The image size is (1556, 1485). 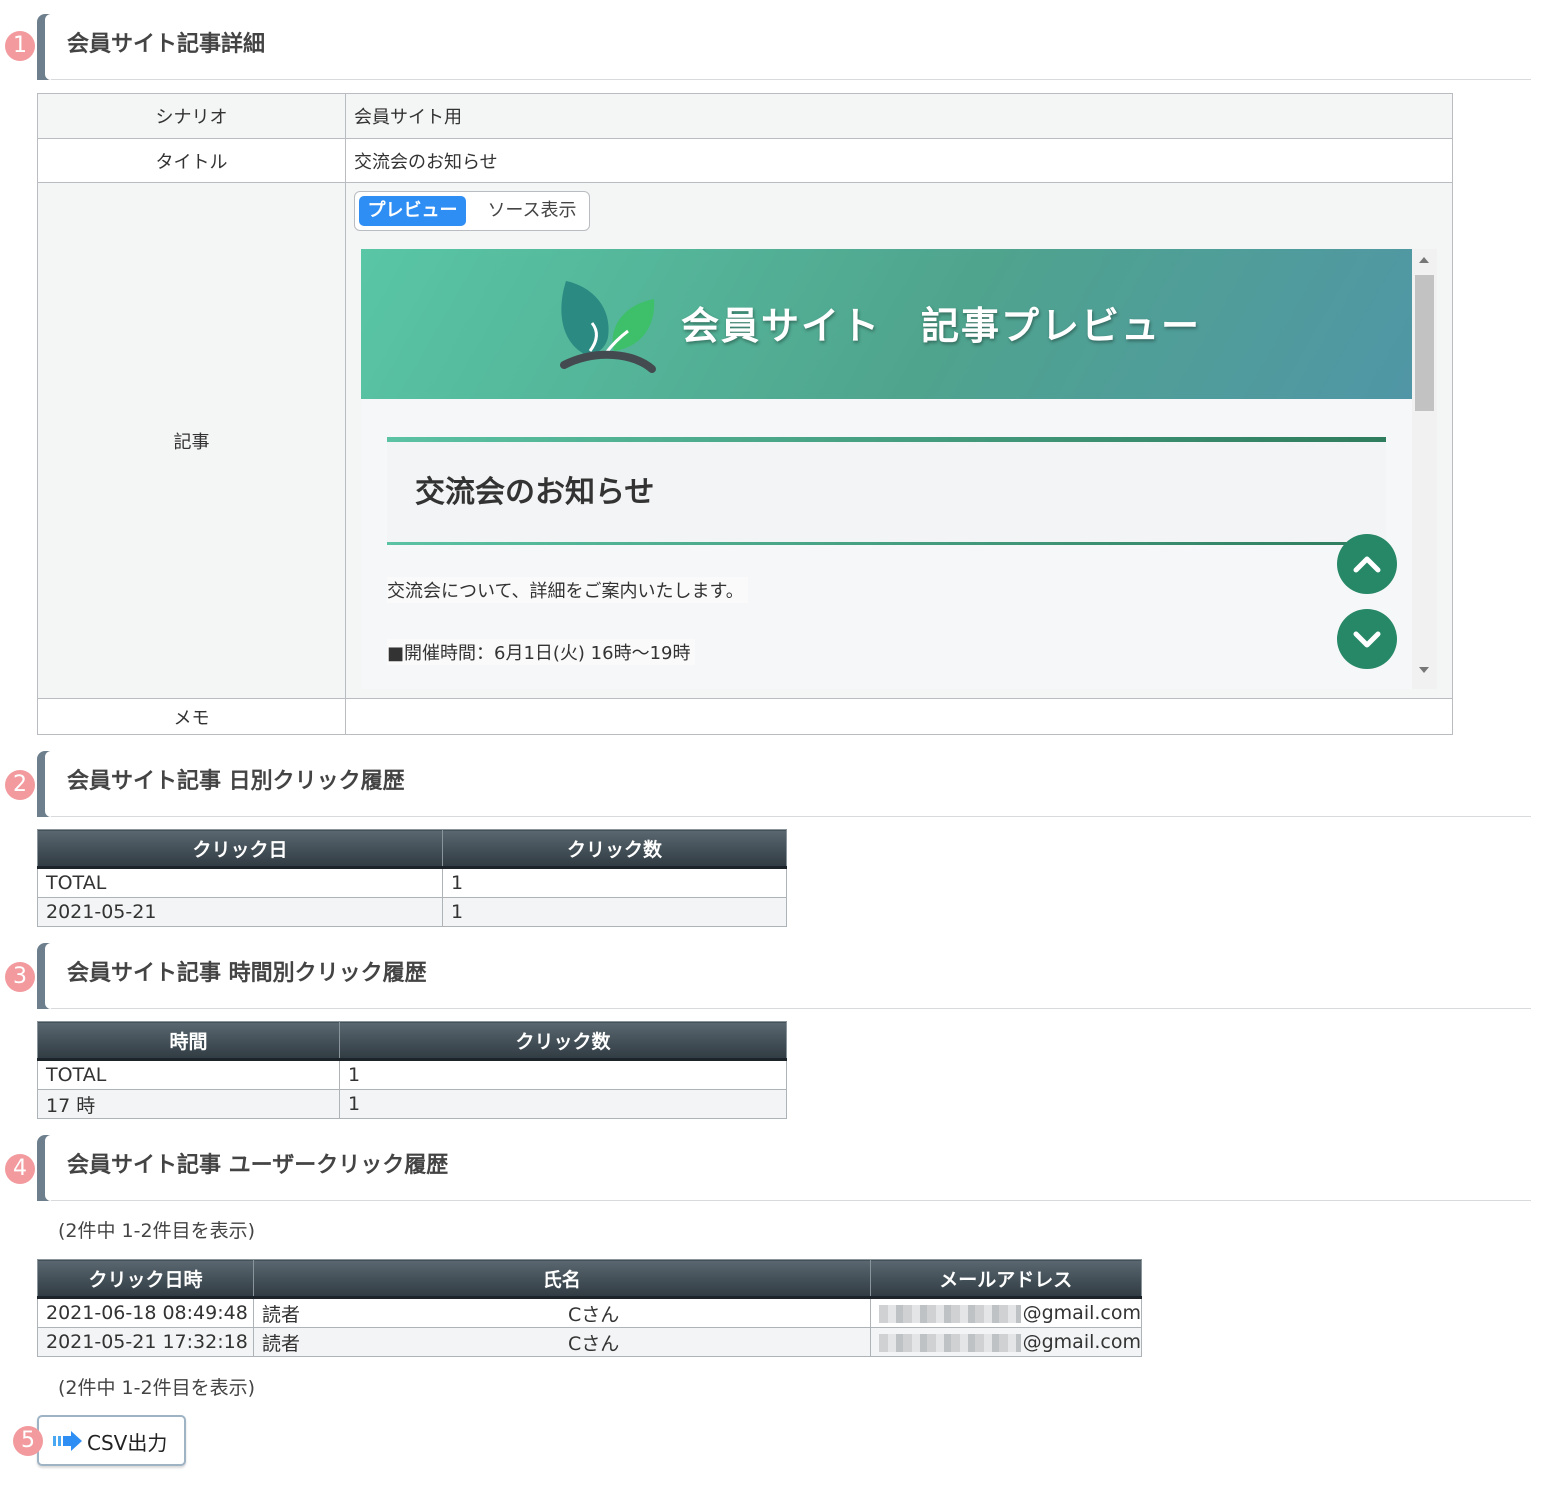 I want to click on detail-value, so click(x=899, y=716).